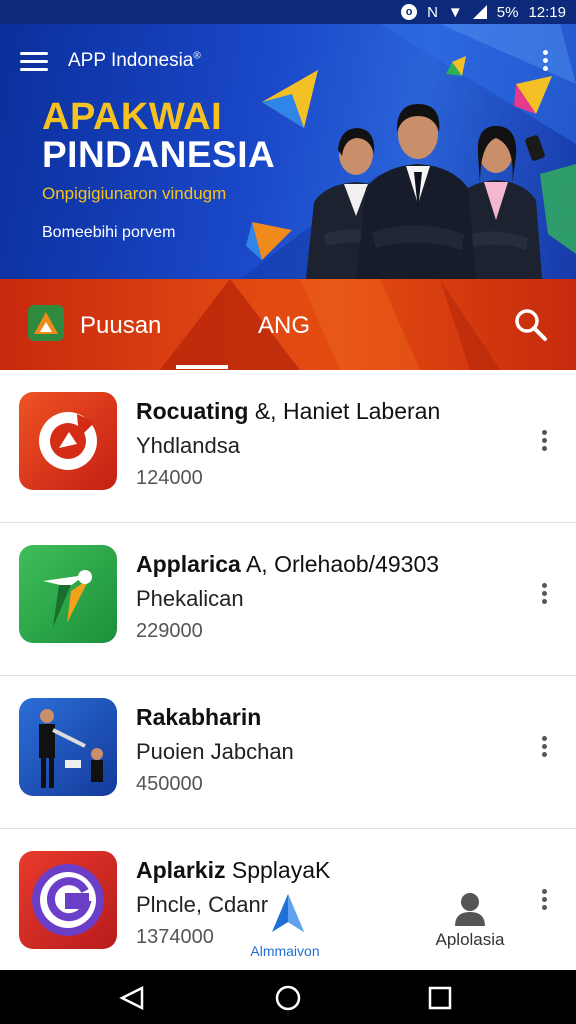  I want to click on hamburger-menu-icon, so click(34, 62).